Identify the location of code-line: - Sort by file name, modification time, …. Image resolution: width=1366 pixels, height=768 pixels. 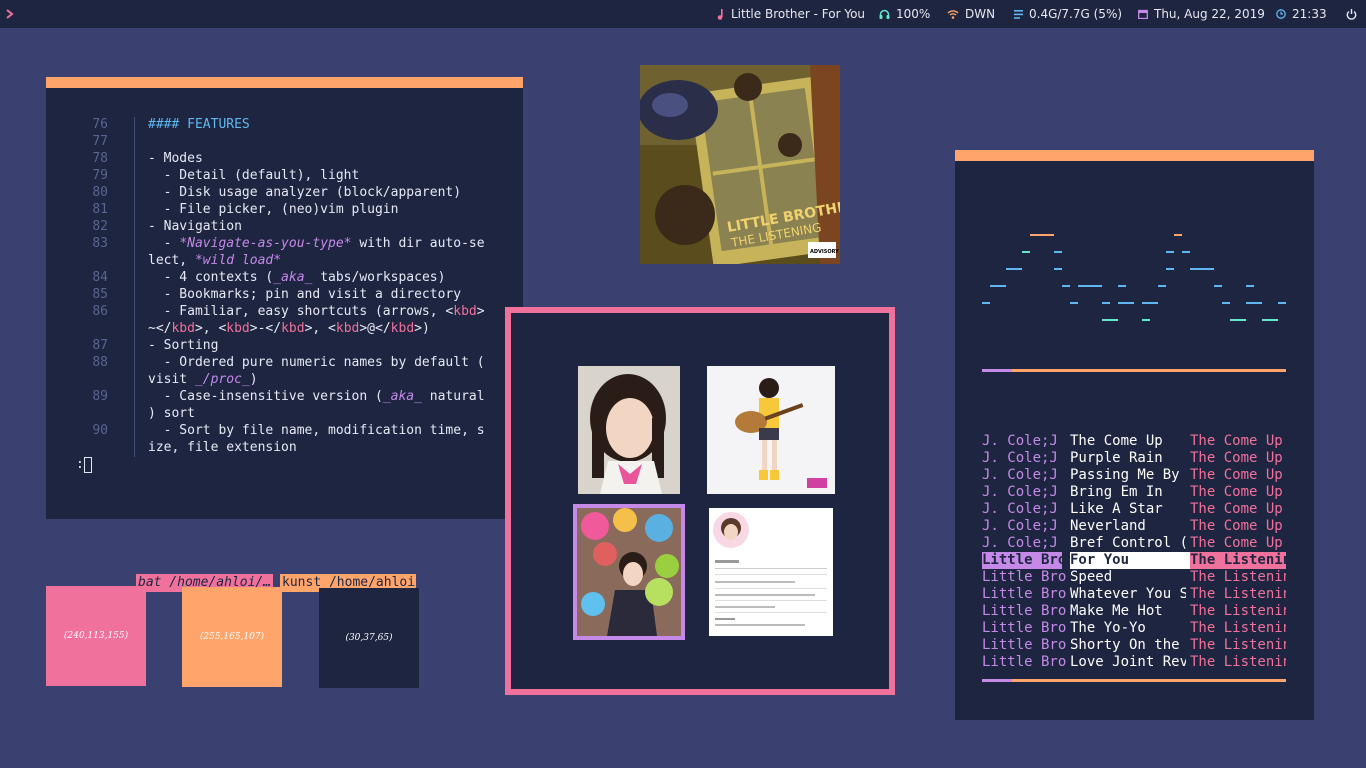
(316, 430).